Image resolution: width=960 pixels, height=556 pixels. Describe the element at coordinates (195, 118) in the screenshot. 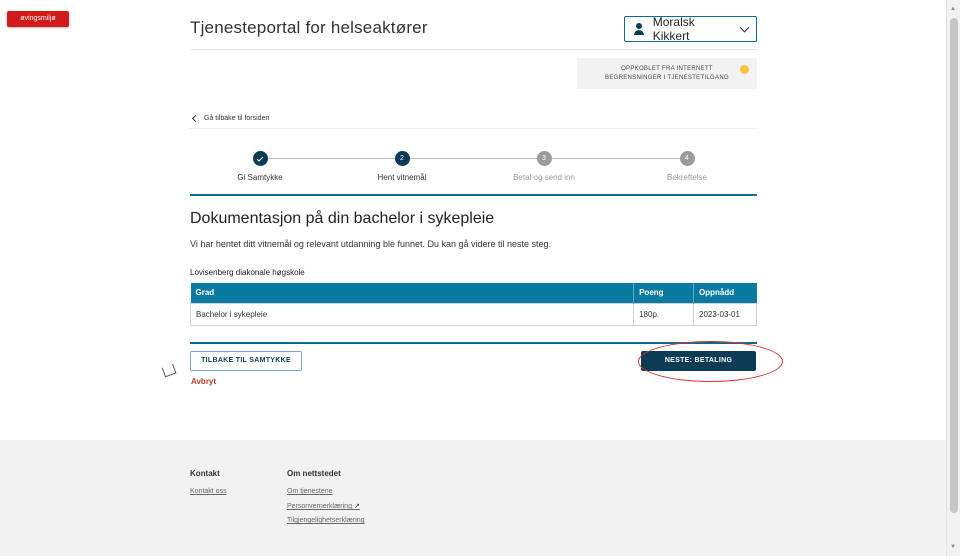

I see `chevron-left-icon` at that location.